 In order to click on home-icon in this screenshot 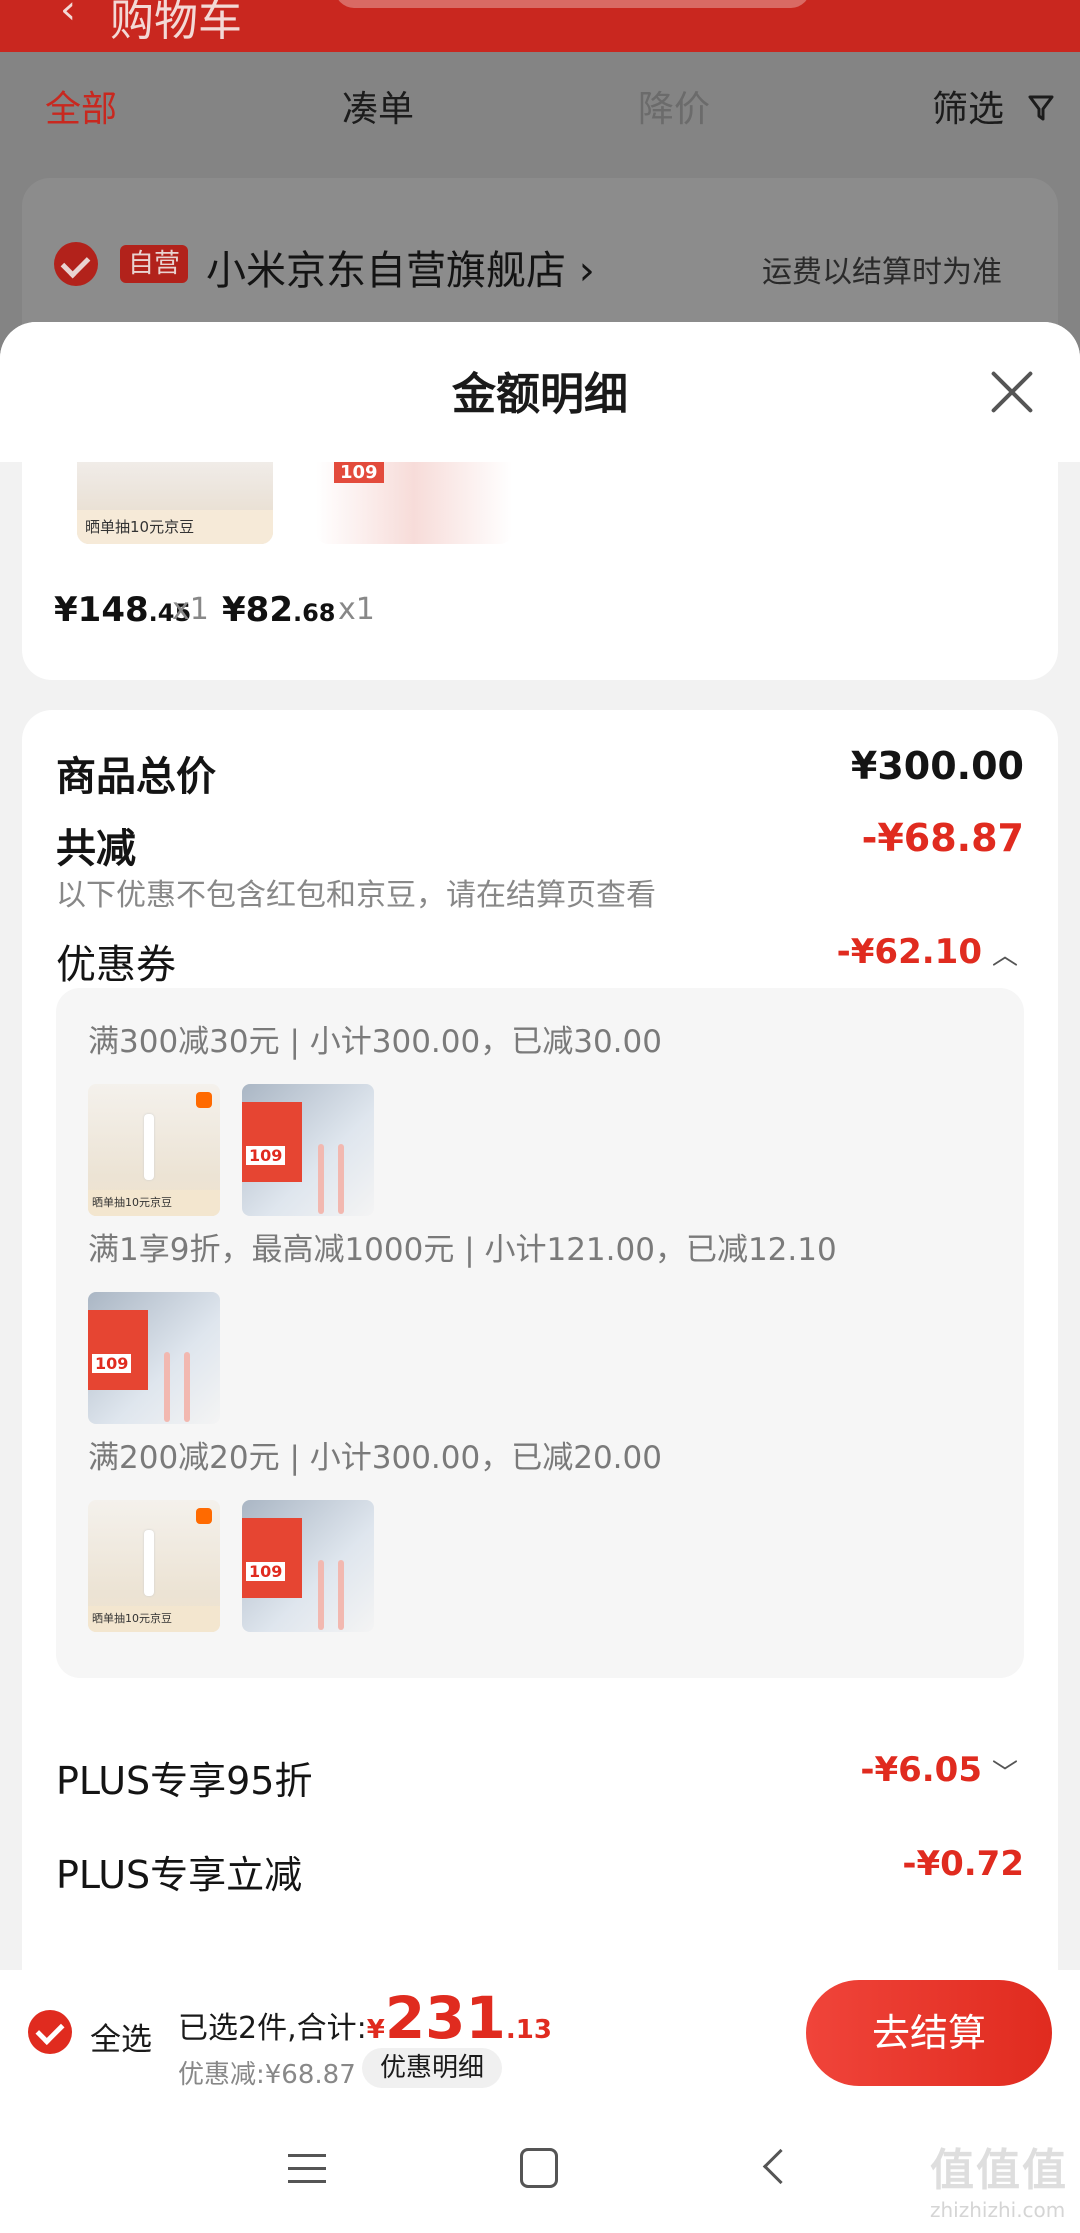, I will do `click(539, 2168)`.